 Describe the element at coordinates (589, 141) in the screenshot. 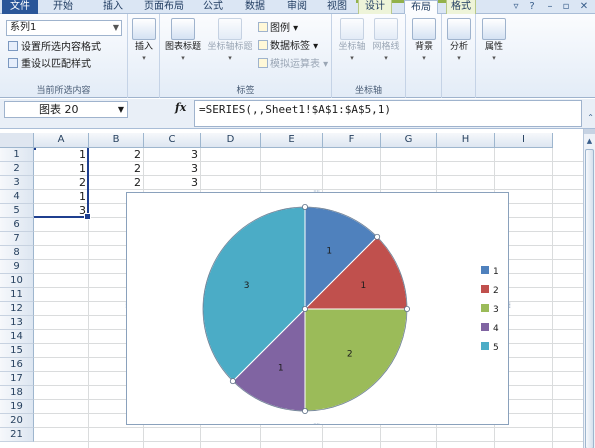

I see `scroll-up-icon: ▲` at that location.